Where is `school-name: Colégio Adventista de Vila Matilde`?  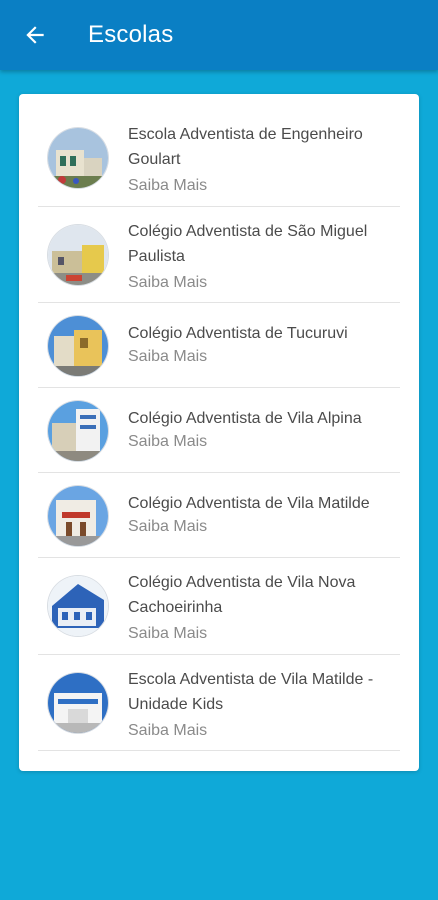
school-name: Colégio Adventista de Vila Matilde is located at coordinates (249, 503).